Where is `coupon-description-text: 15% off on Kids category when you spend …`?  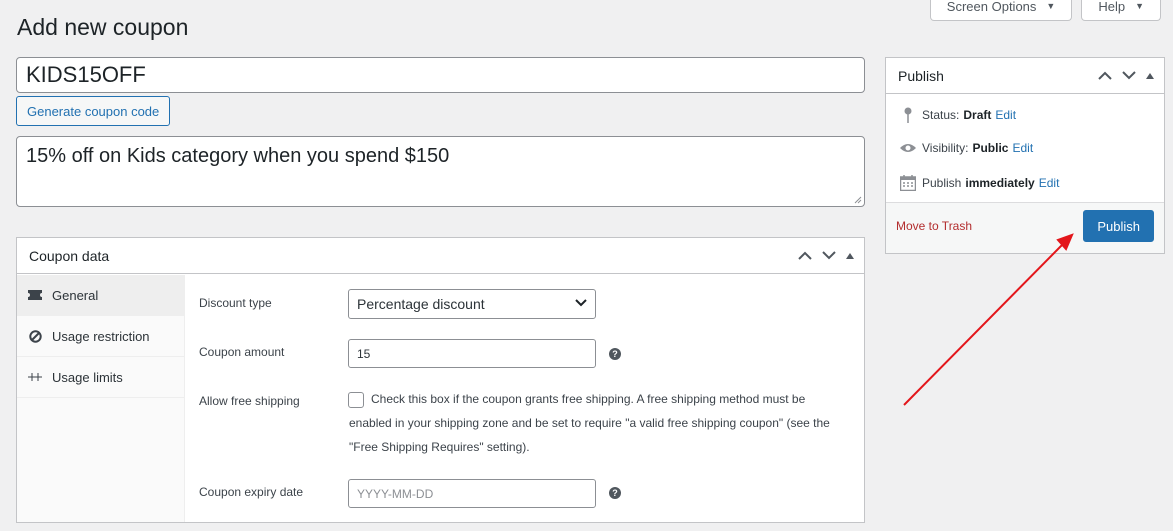
coupon-description-text: 15% off on Kids category when you spend … is located at coordinates (238, 156).